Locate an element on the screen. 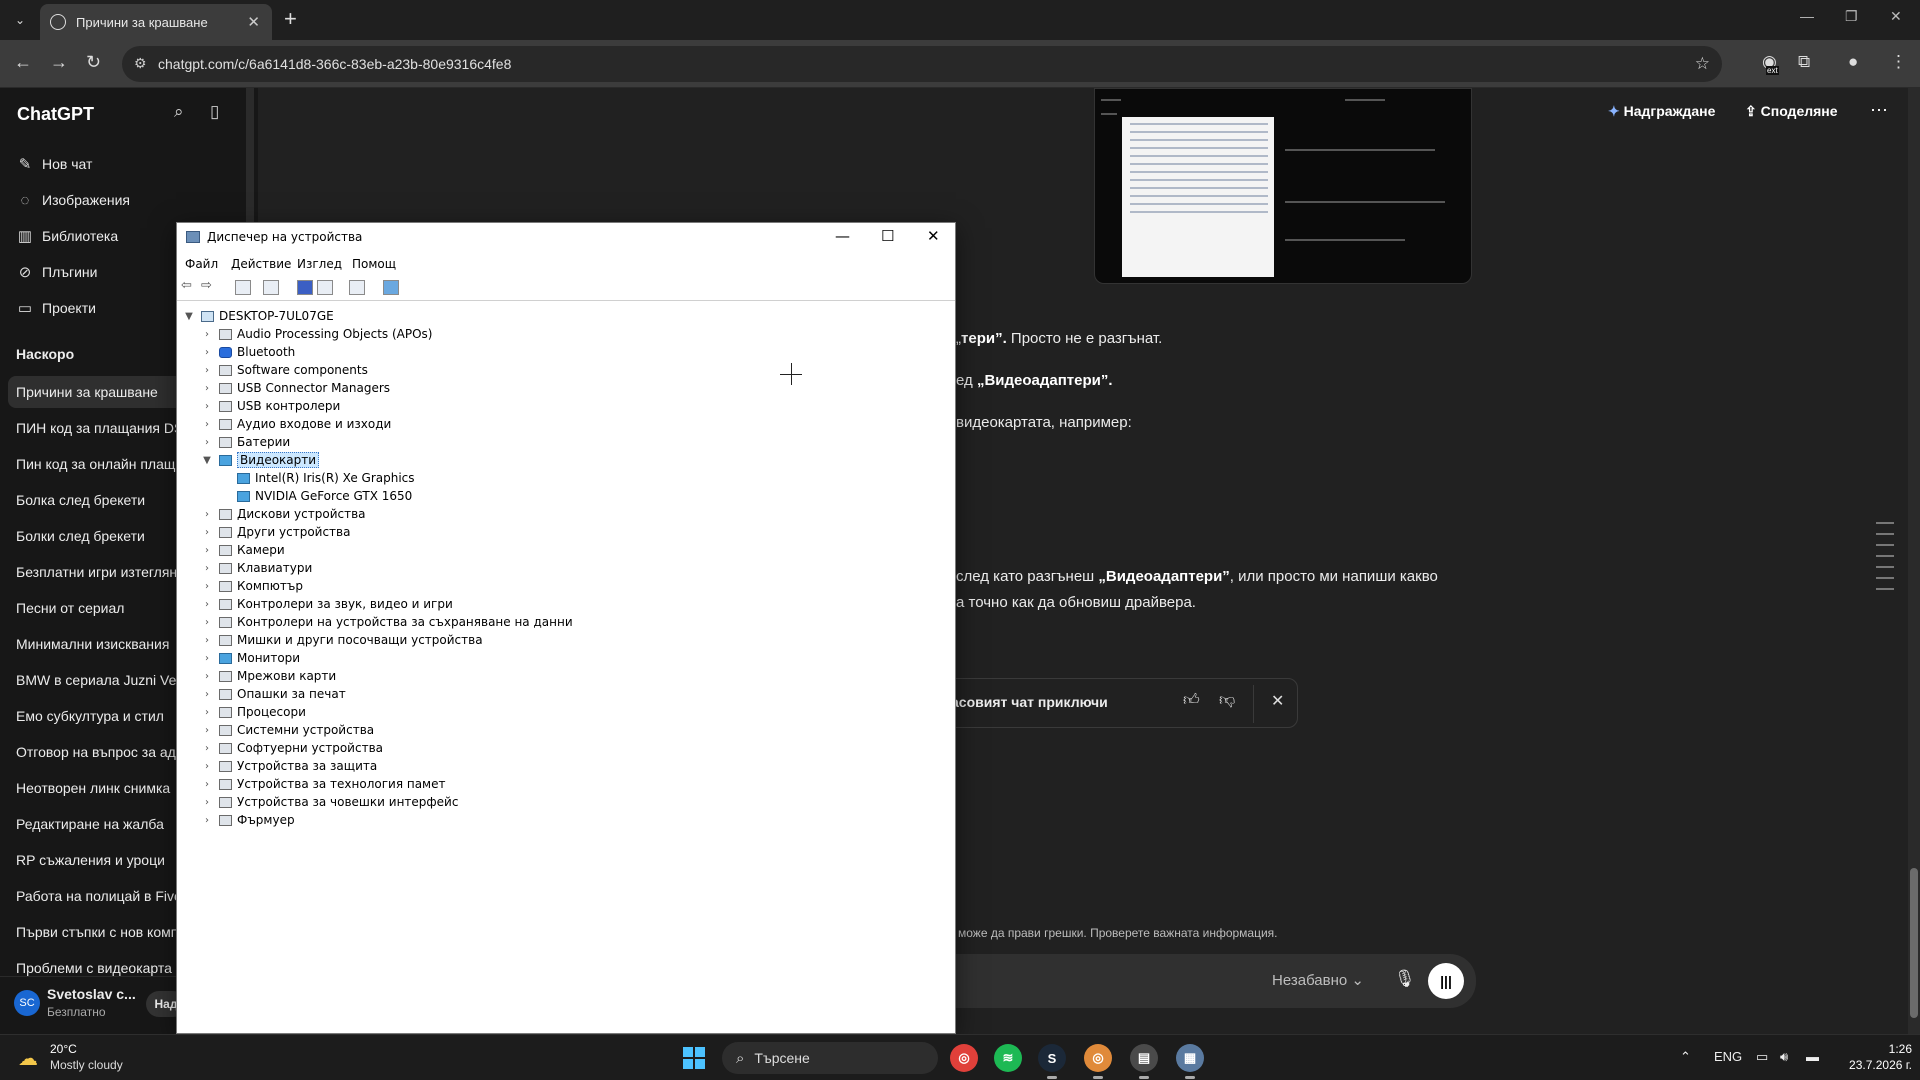 This screenshot has height=1080, width=1920. main-scrollbar is located at coordinates (1914, 561).